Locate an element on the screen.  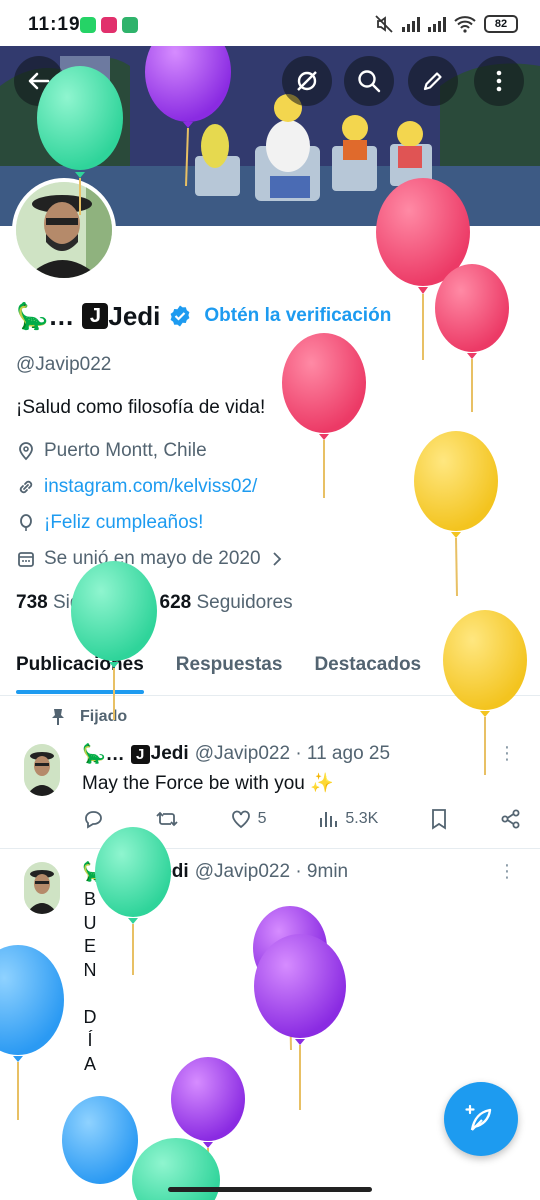
pencil-icon is located at coordinates (432, 81).